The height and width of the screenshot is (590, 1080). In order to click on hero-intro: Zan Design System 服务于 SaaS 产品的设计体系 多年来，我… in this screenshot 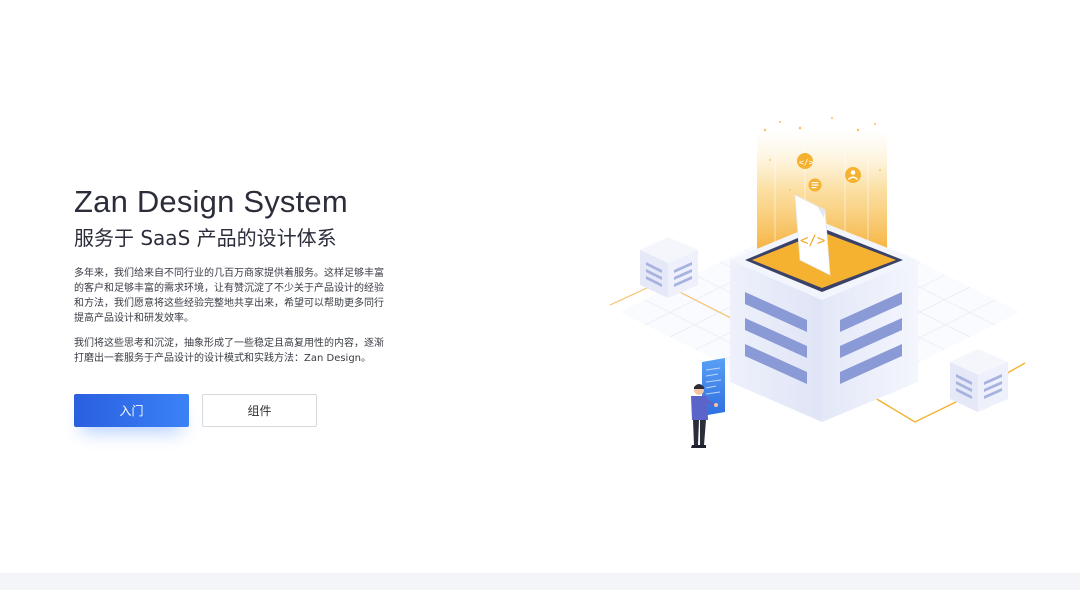, I will do `click(234, 275)`.